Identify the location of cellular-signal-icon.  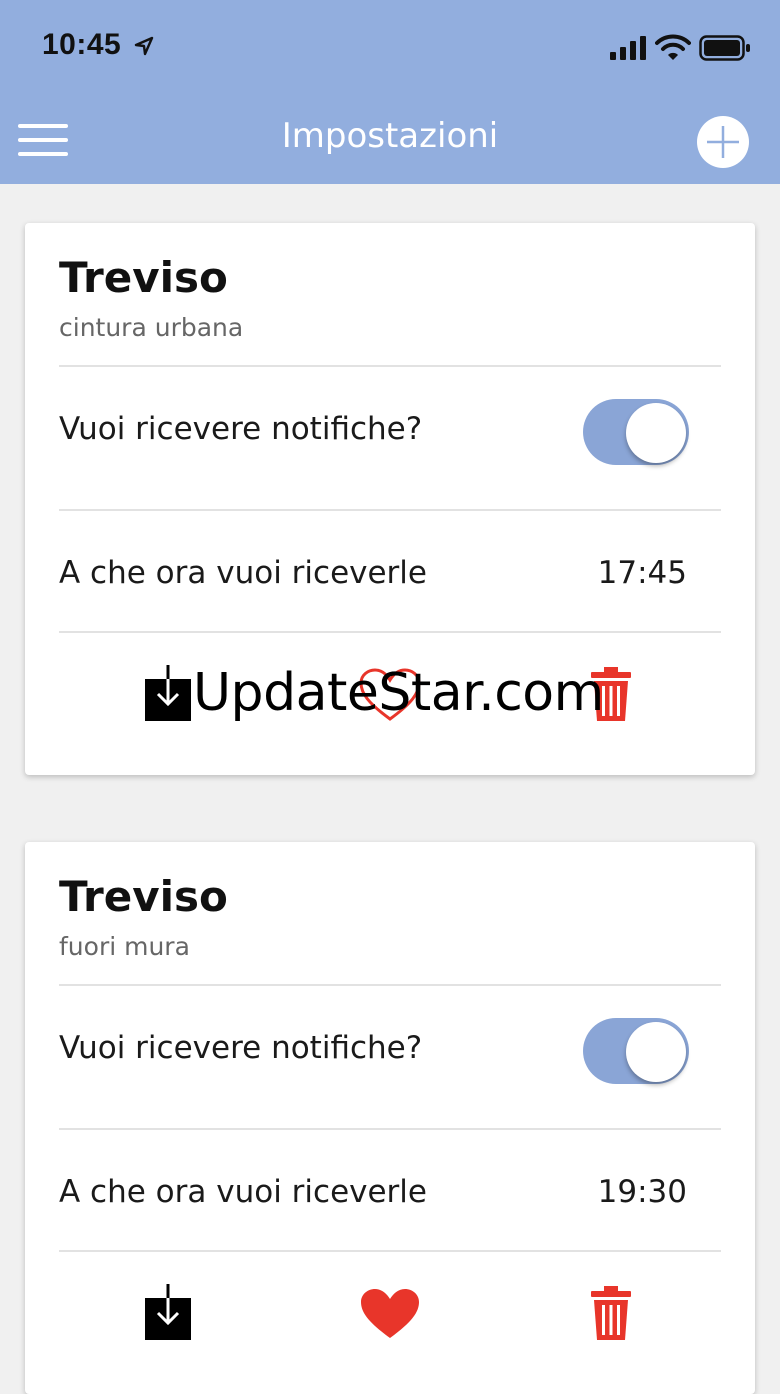
(628, 48).